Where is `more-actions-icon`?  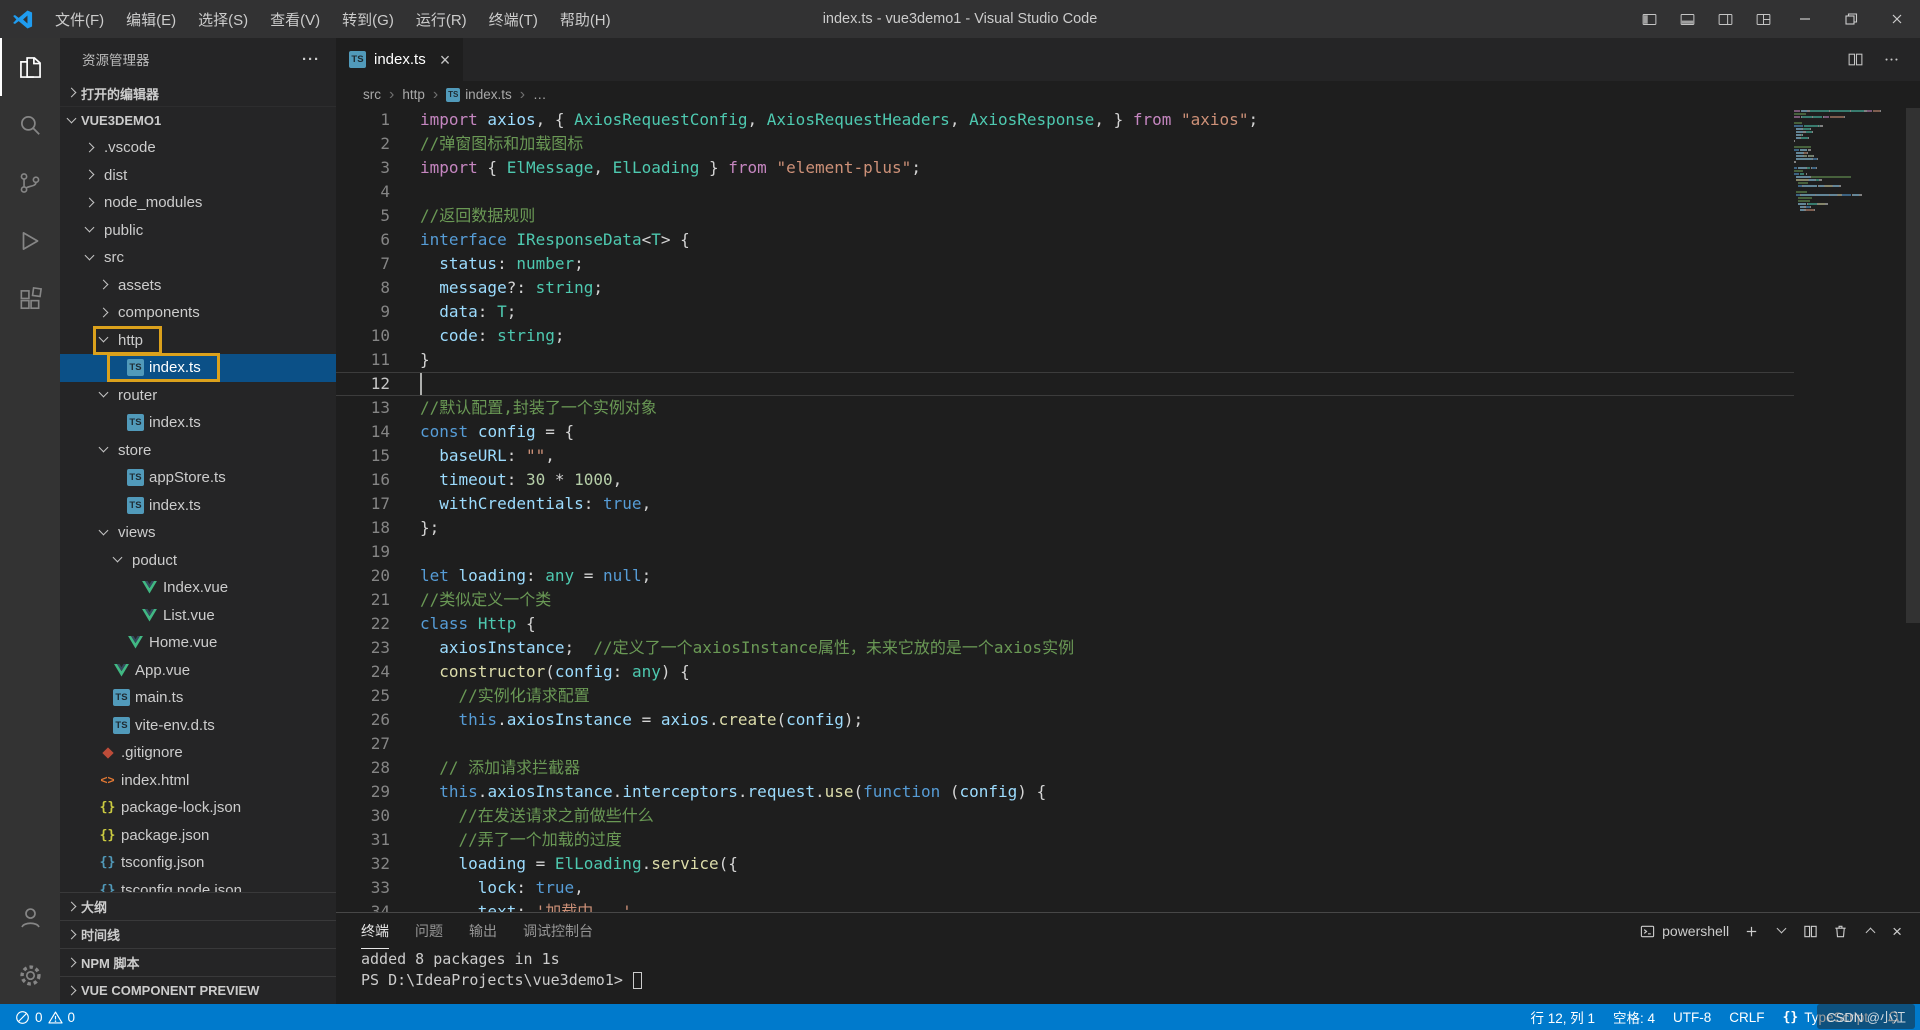 more-actions-icon is located at coordinates (1891, 60).